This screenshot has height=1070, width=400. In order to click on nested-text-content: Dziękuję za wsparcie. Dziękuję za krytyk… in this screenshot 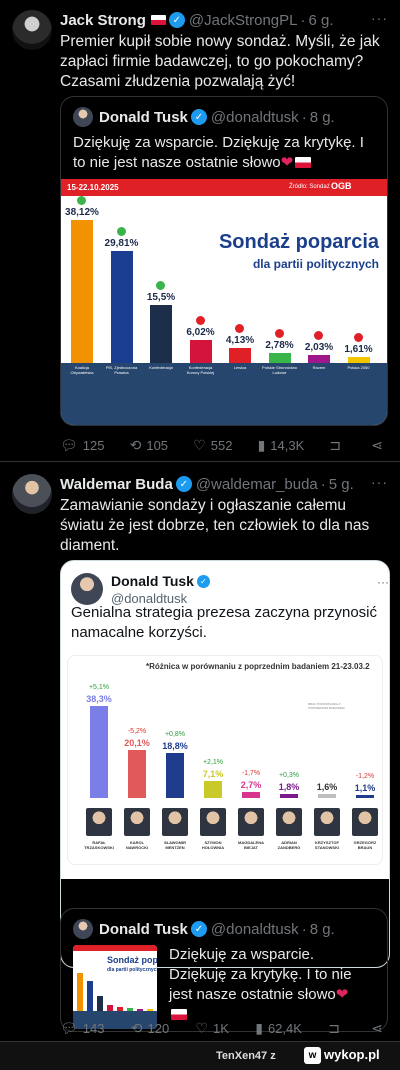, I will do `click(260, 974)`.